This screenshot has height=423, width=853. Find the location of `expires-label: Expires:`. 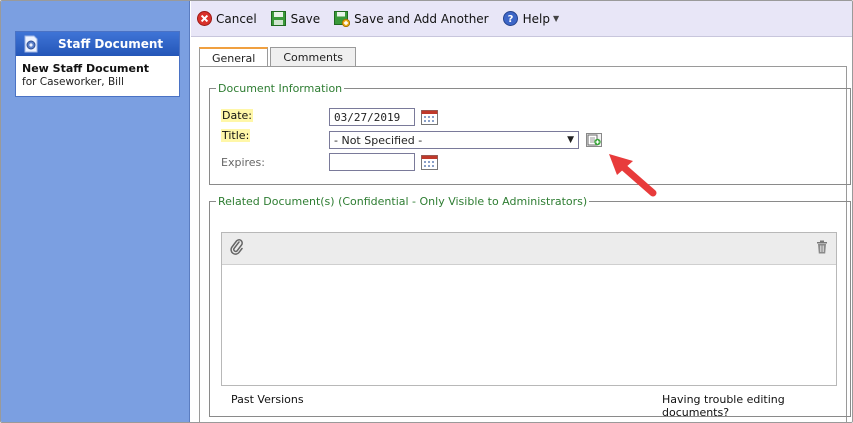

expires-label: Expires: is located at coordinates (243, 162).